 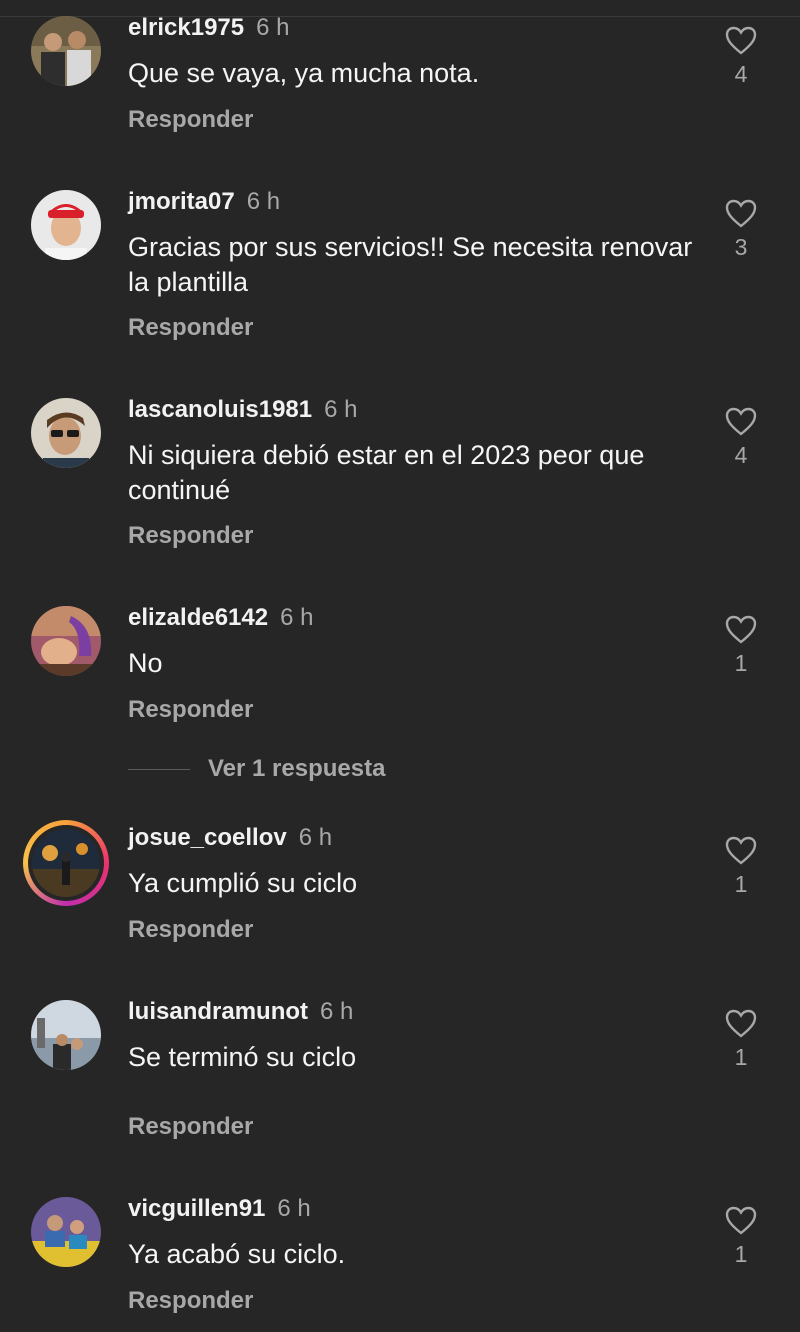 What do you see at coordinates (220, 409) in the screenshot?
I see `username: lascanoluis1981` at bounding box center [220, 409].